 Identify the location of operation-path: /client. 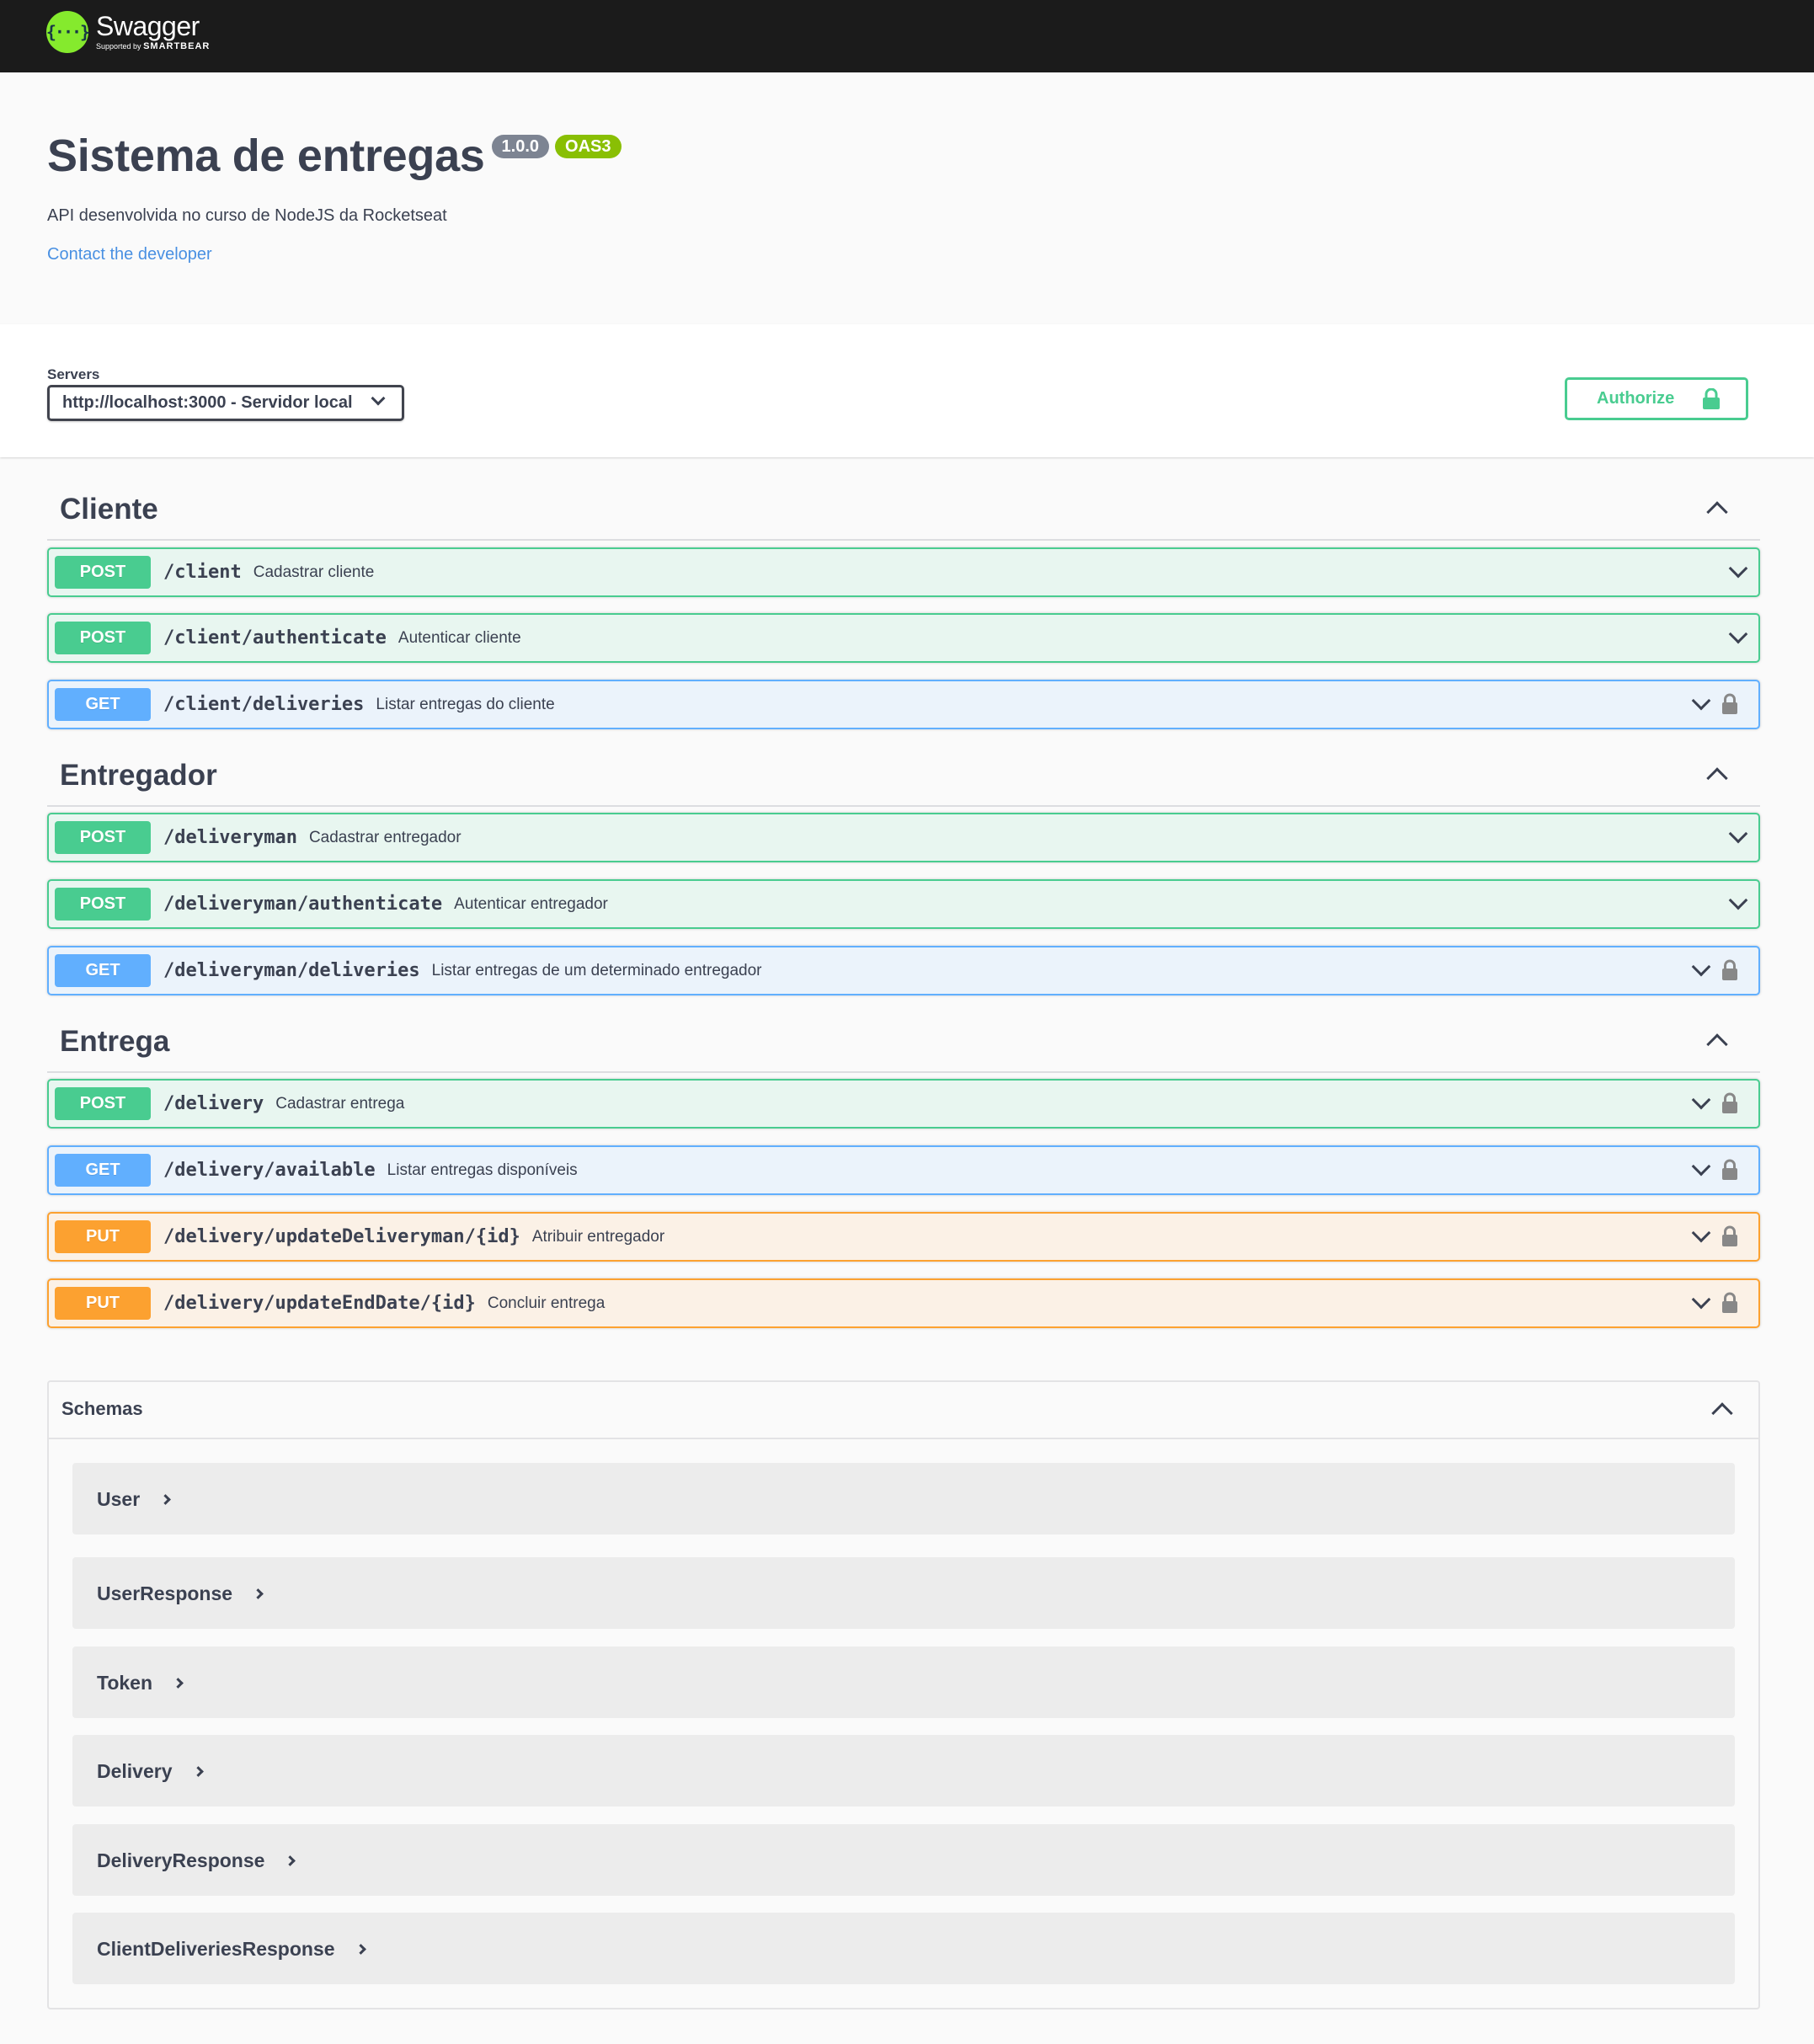
(202, 572).